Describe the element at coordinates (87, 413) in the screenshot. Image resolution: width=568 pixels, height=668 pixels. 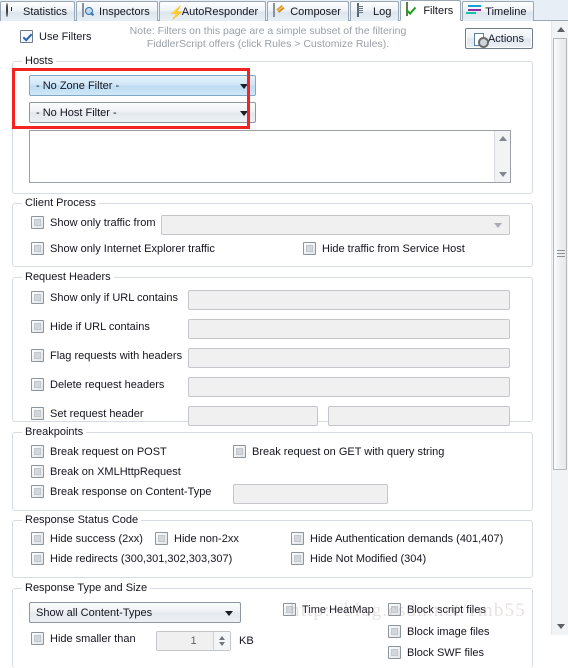
I see `set-request-header-row: Set request header` at that location.